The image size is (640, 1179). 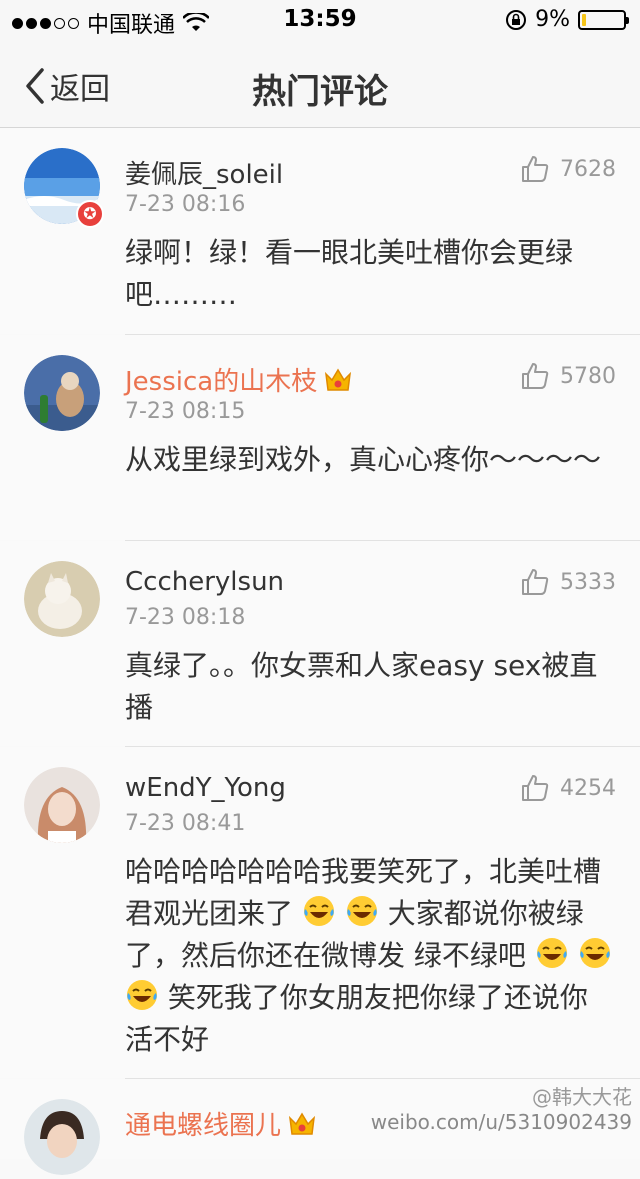 I want to click on watermark: weibo.com/u/5310902439, so click(x=501, y=1122).